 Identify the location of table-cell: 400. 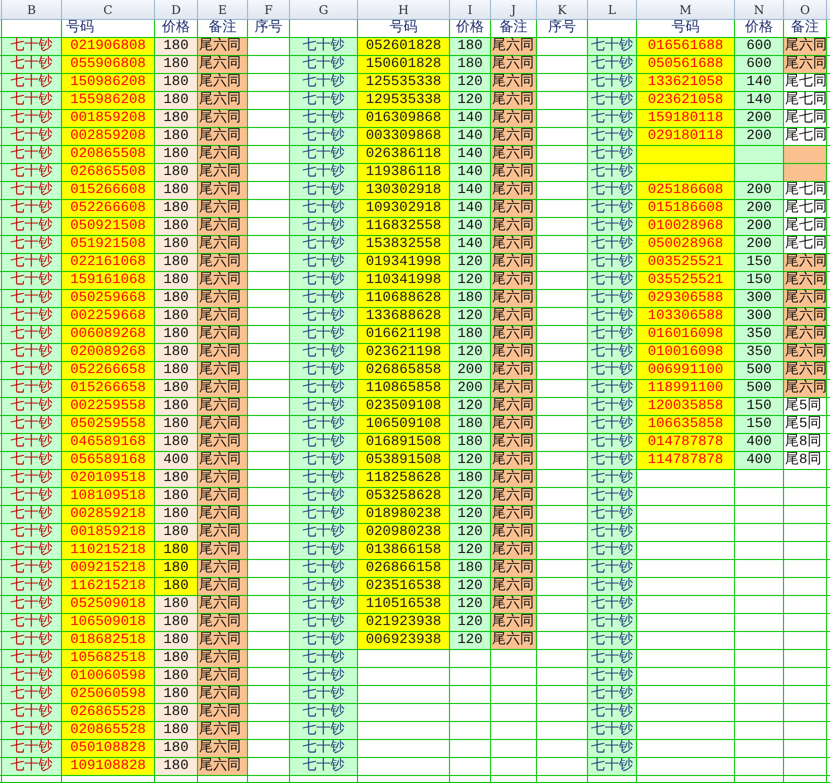
(759, 442).